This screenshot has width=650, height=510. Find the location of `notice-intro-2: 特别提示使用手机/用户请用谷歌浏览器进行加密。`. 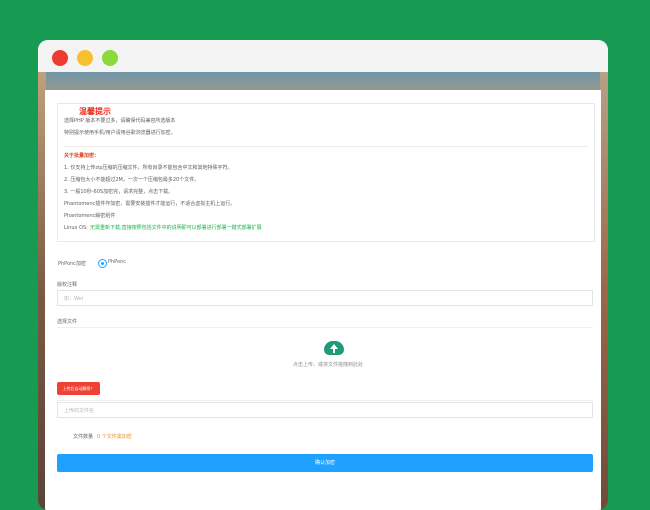

notice-intro-2: 特别提示使用手机/用户请用谷歌浏览器进行加密。 is located at coordinates (120, 133).